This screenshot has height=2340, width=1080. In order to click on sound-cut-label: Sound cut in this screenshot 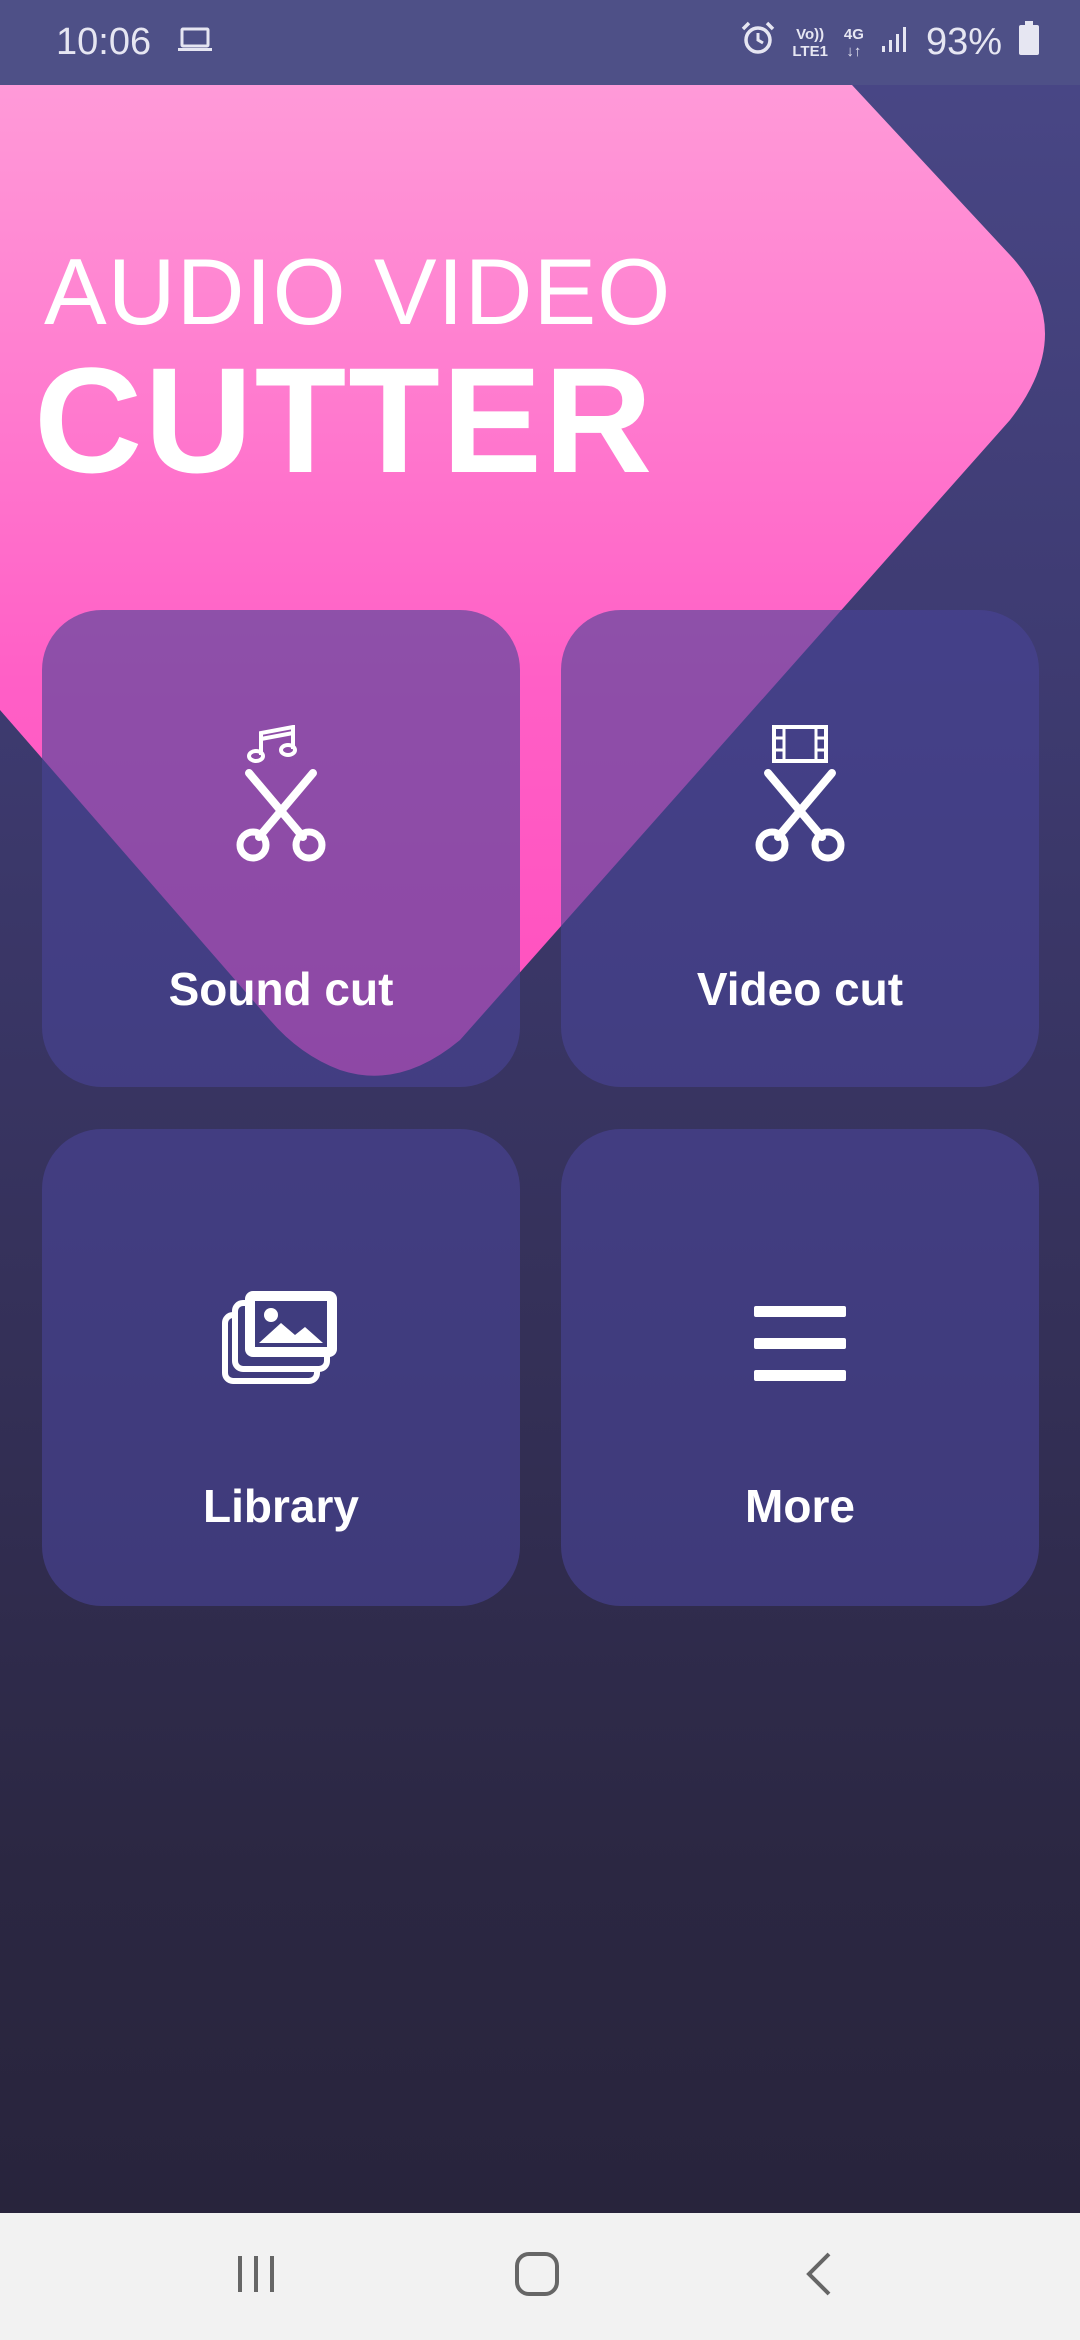, I will do `click(281, 989)`.